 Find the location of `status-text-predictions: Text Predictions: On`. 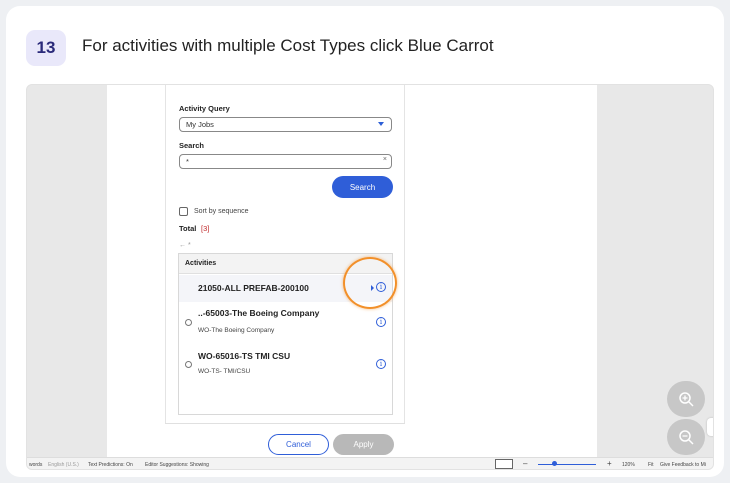

status-text-predictions: Text Predictions: On is located at coordinates (110, 465).